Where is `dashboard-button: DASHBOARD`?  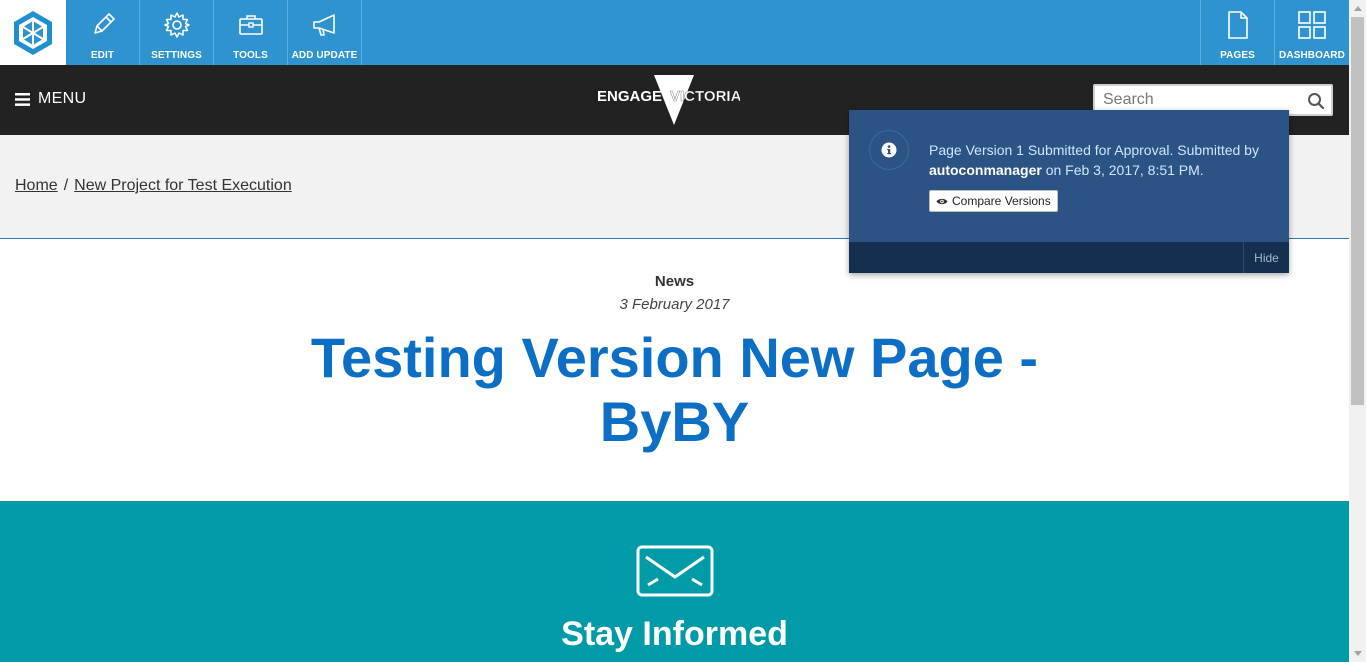
dashboard-button: DASHBOARD is located at coordinates (1312, 32).